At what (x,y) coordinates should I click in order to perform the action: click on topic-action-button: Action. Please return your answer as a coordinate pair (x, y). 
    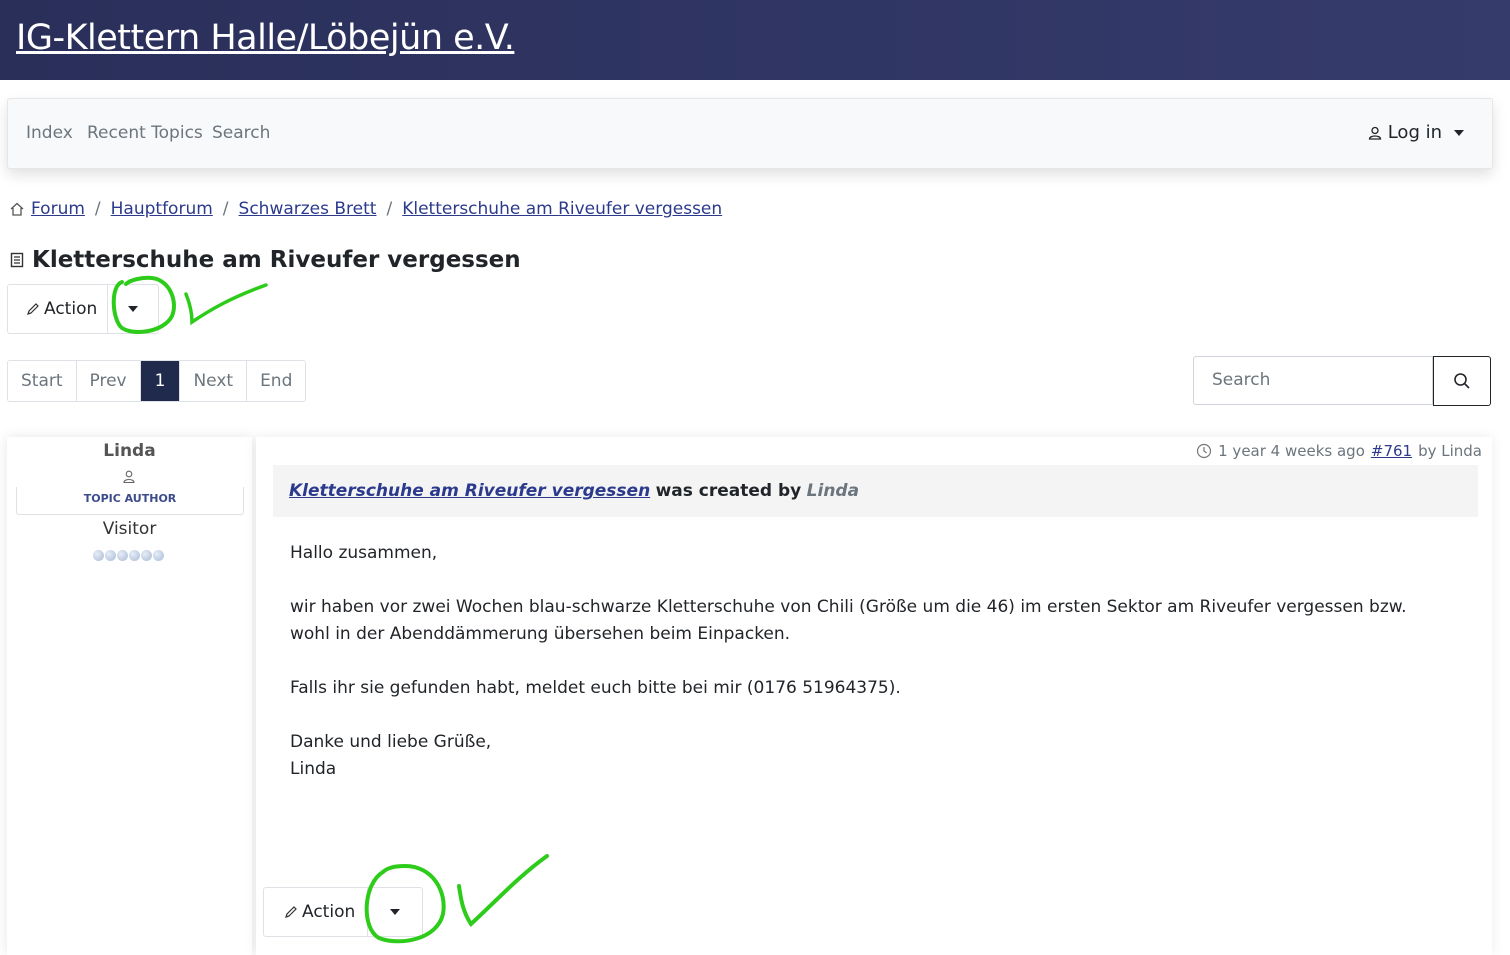
    Looking at the image, I should click on (58, 309).